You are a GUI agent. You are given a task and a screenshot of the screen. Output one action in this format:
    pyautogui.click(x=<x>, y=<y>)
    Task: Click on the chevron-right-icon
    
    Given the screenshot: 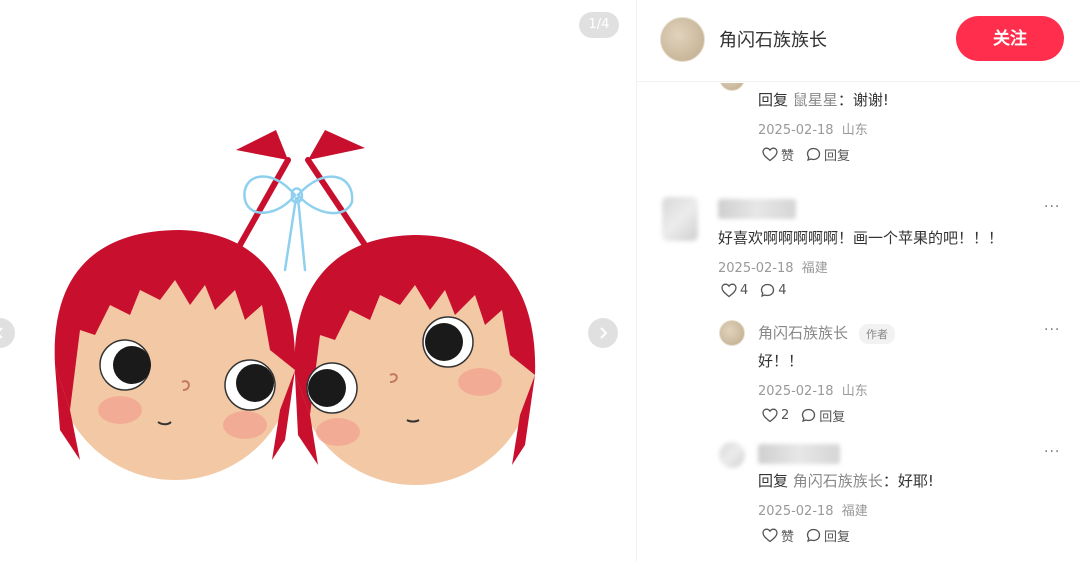 What is the action you would take?
    pyautogui.click(x=604, y=333)
    